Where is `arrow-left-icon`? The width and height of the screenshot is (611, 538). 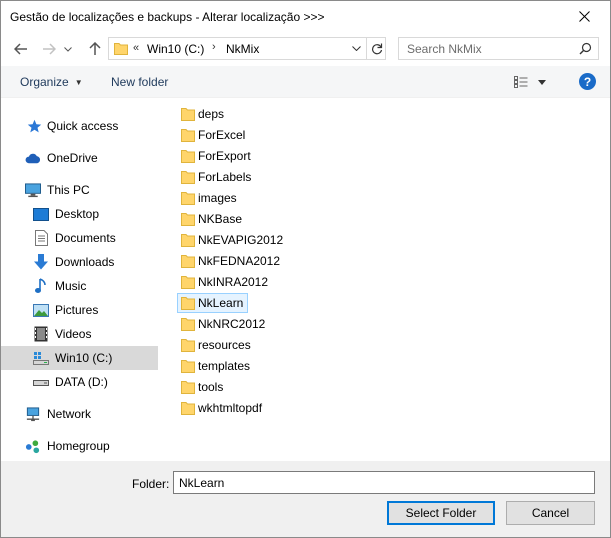
arrow-left-icon is located at coordinates (20, 49).